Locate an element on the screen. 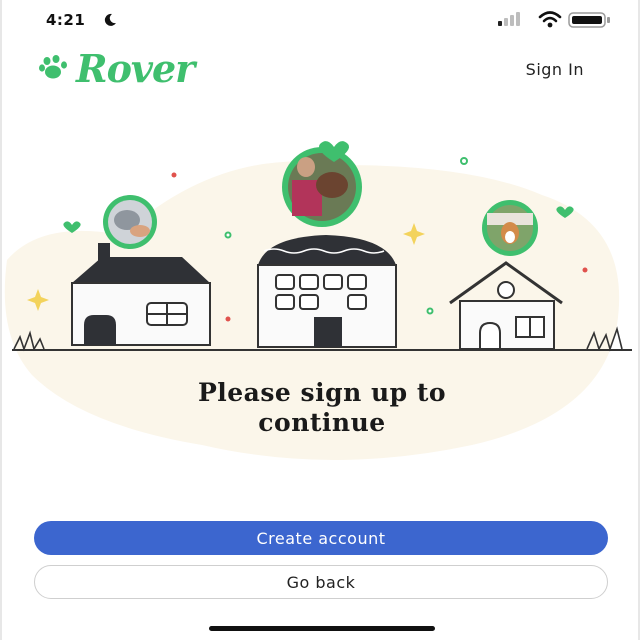 This screenshot has height=640, width=640. pet-photo-cat is located at coordinates (130, 222).